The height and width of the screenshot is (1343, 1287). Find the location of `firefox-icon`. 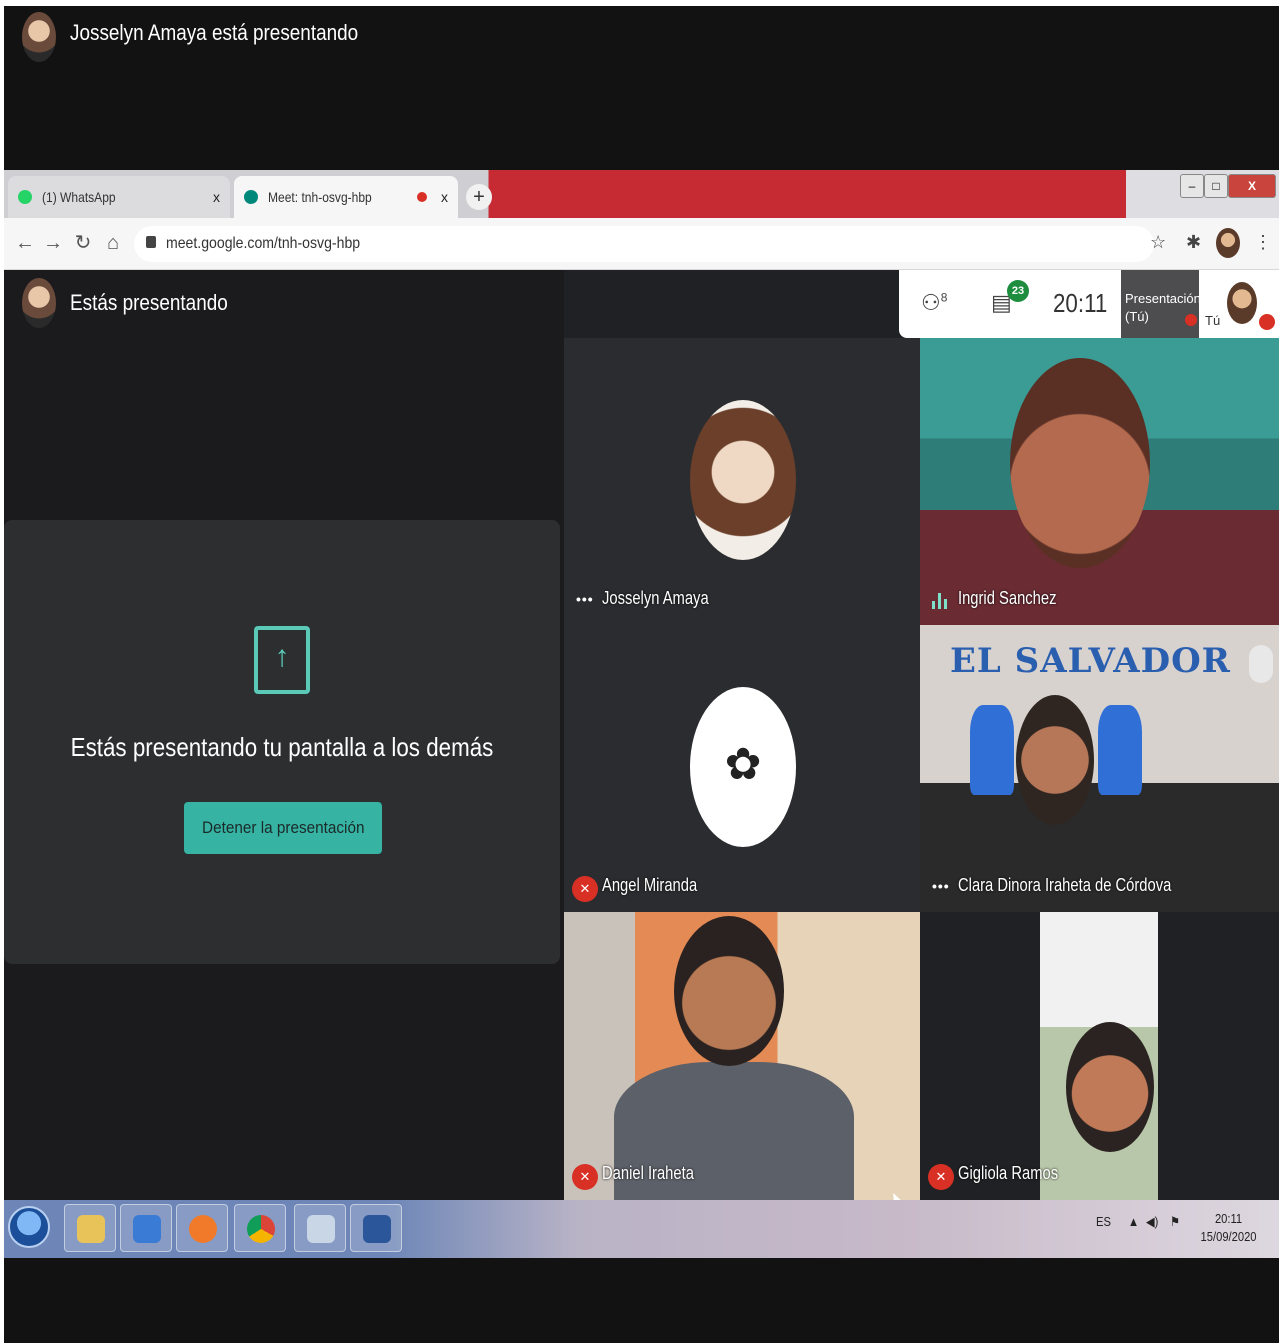

firefox-icon is located at coordinates (203, 1229).